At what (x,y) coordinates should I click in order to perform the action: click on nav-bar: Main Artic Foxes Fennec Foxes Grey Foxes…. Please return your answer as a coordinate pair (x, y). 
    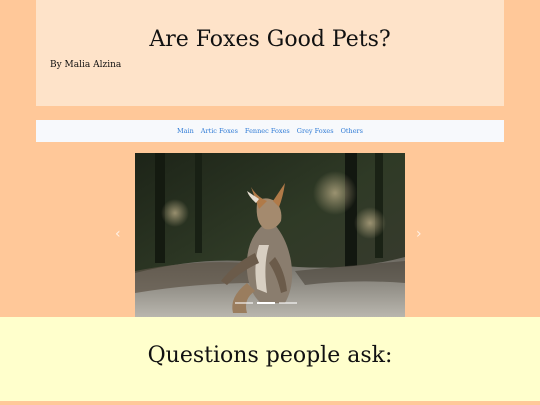
    Looking at the image, I should click on (270, 131).